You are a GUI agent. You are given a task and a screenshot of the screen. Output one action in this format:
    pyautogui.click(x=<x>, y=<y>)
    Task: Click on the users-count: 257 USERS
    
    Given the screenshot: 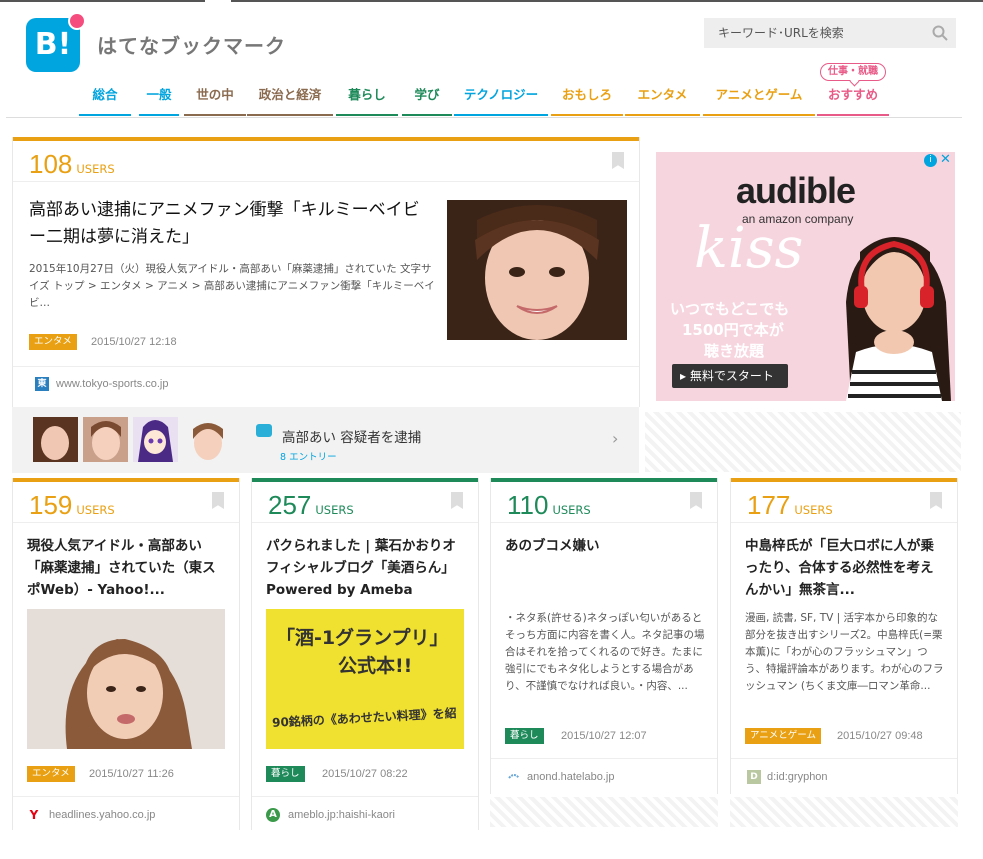 What is the action you would take?
    pyautogui.click(x=311, y=505)
    